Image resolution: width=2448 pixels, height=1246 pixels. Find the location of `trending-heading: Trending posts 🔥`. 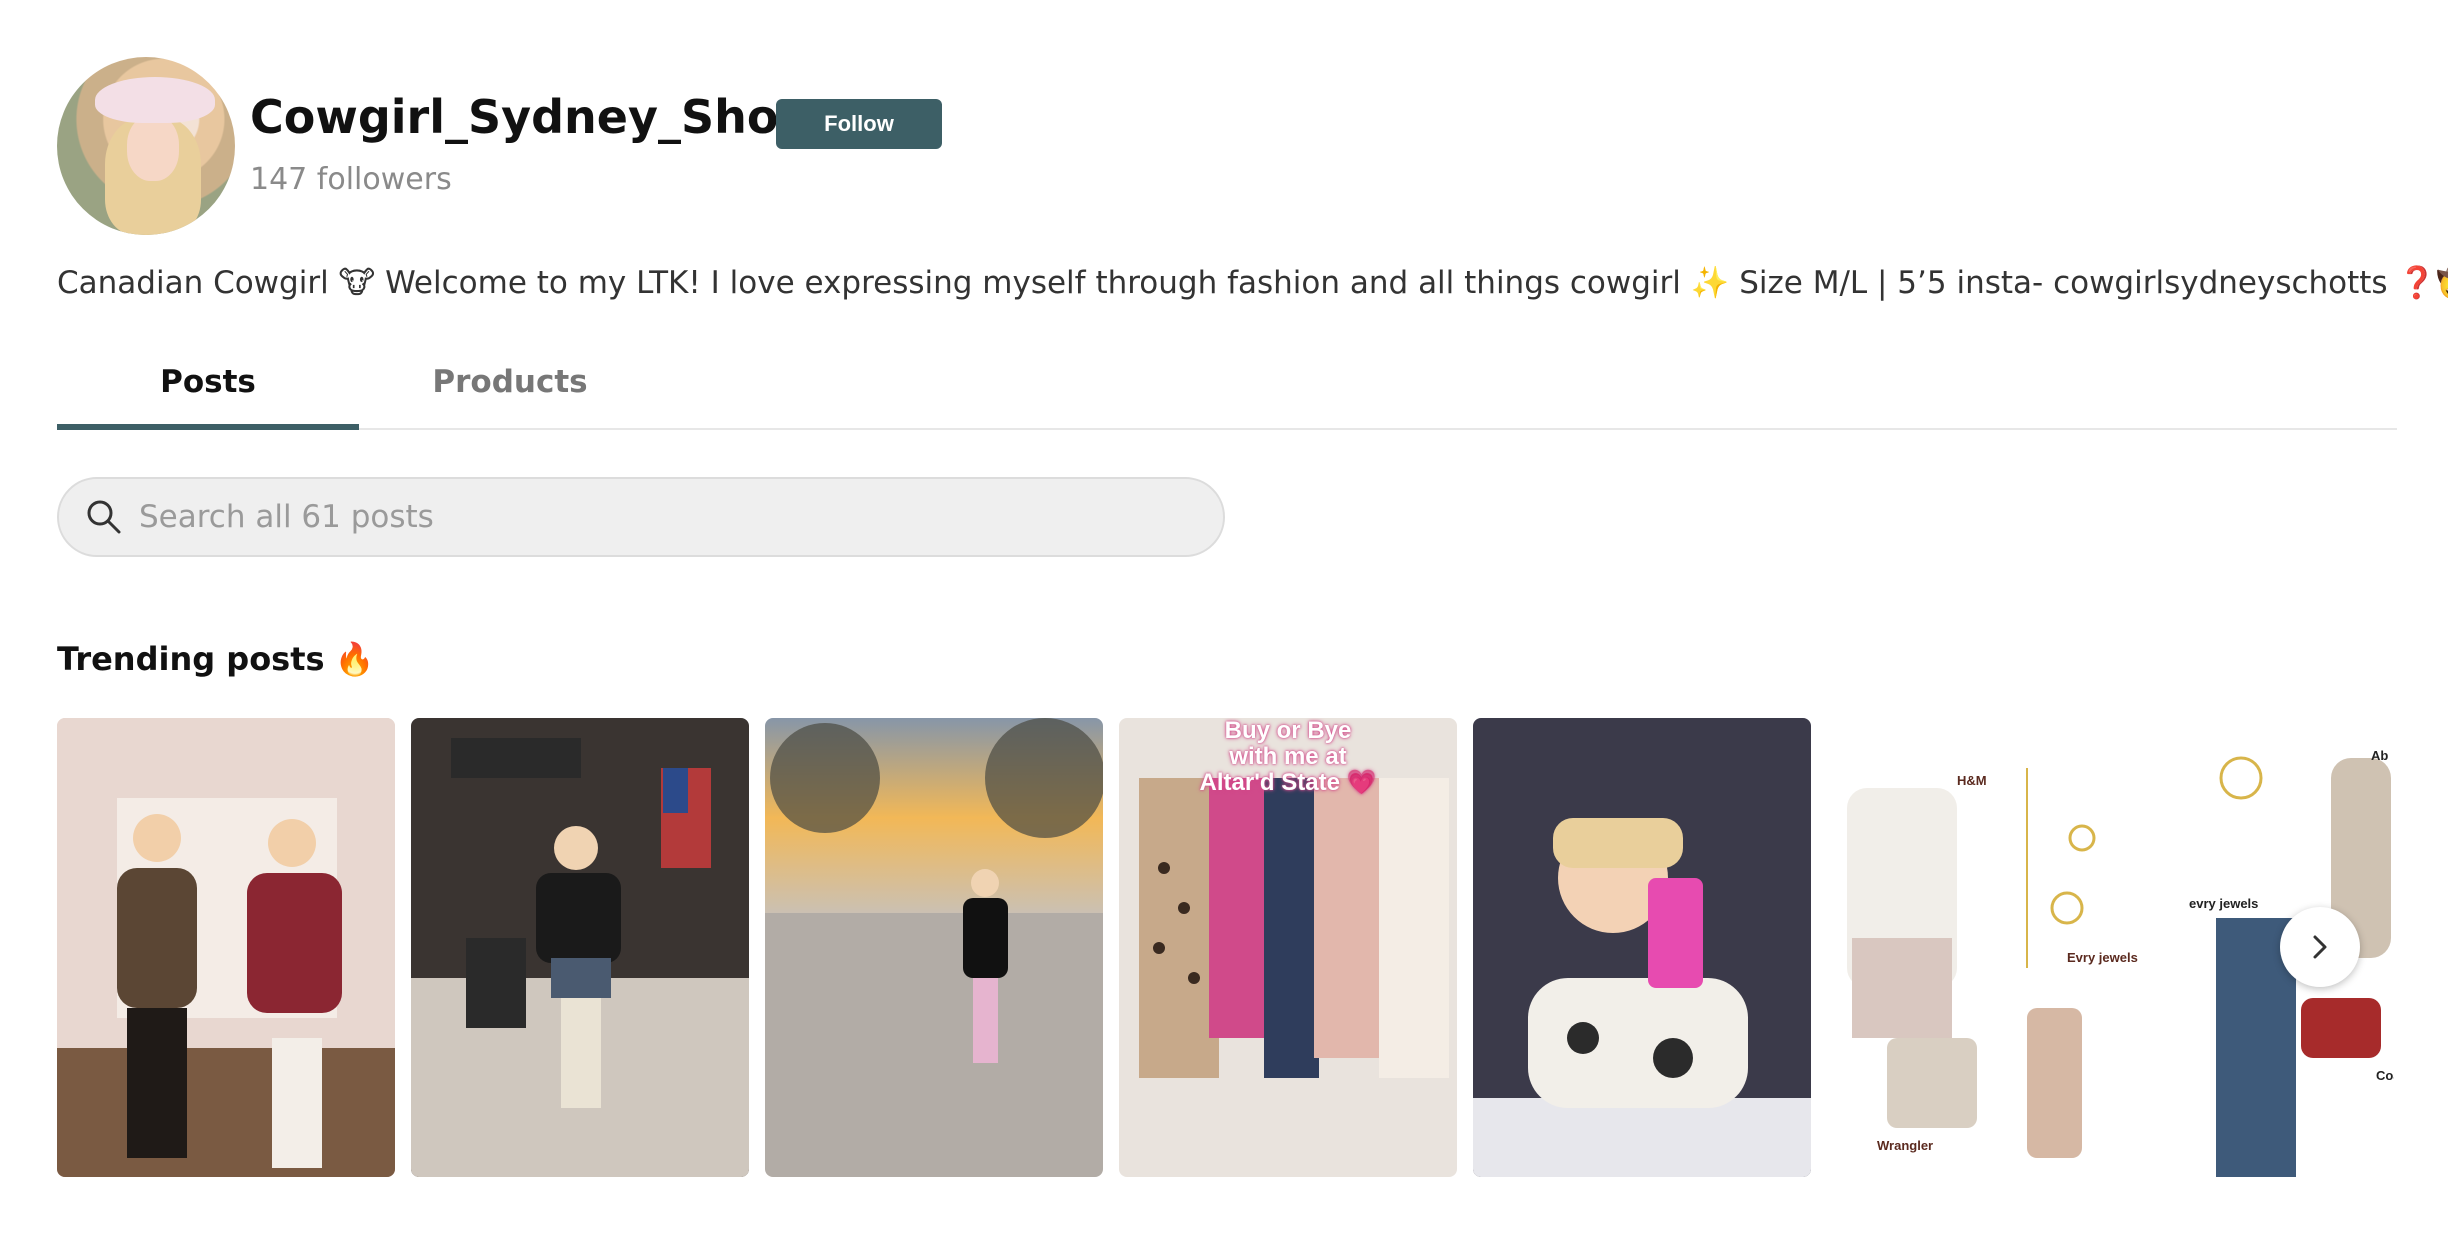

trending-heading: Trending posts 🔥 is located at coordinates (215, 659).